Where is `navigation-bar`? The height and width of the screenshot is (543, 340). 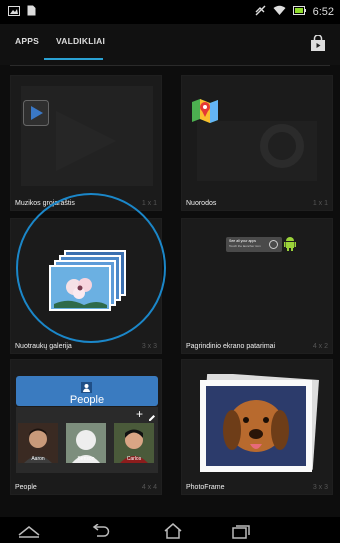 navigation-bar is located at coordinates (170, 530).